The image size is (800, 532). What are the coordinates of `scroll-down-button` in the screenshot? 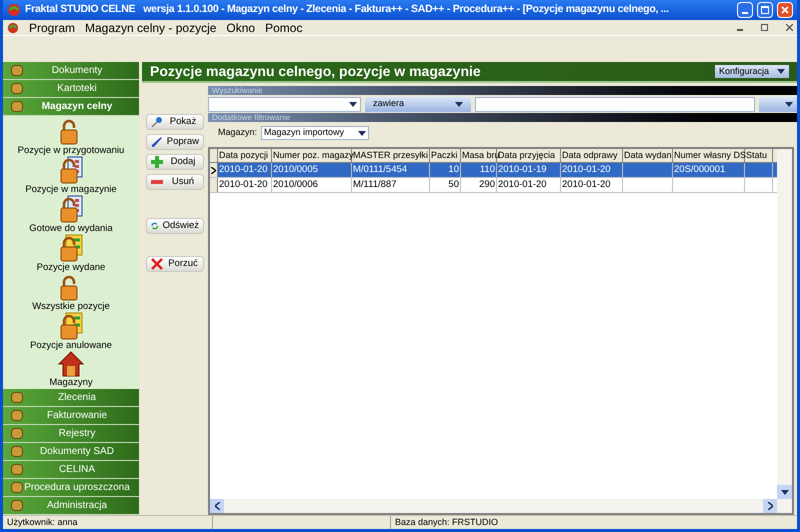 It's located at (784, 492).